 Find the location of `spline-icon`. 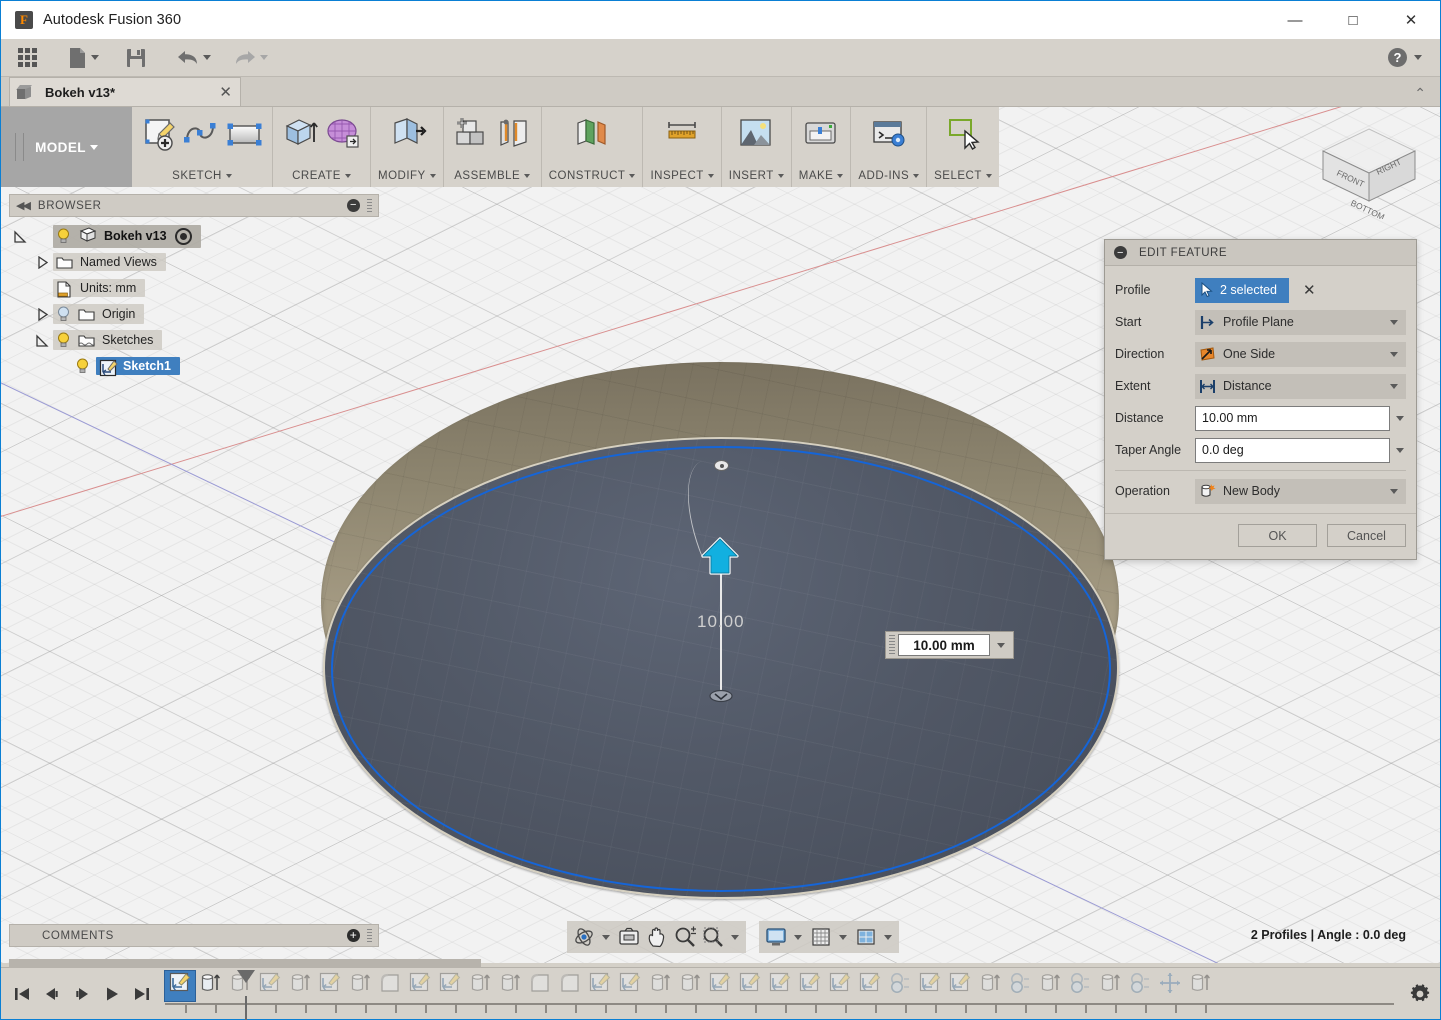

spline-icon is located at coordinates (202, 134).